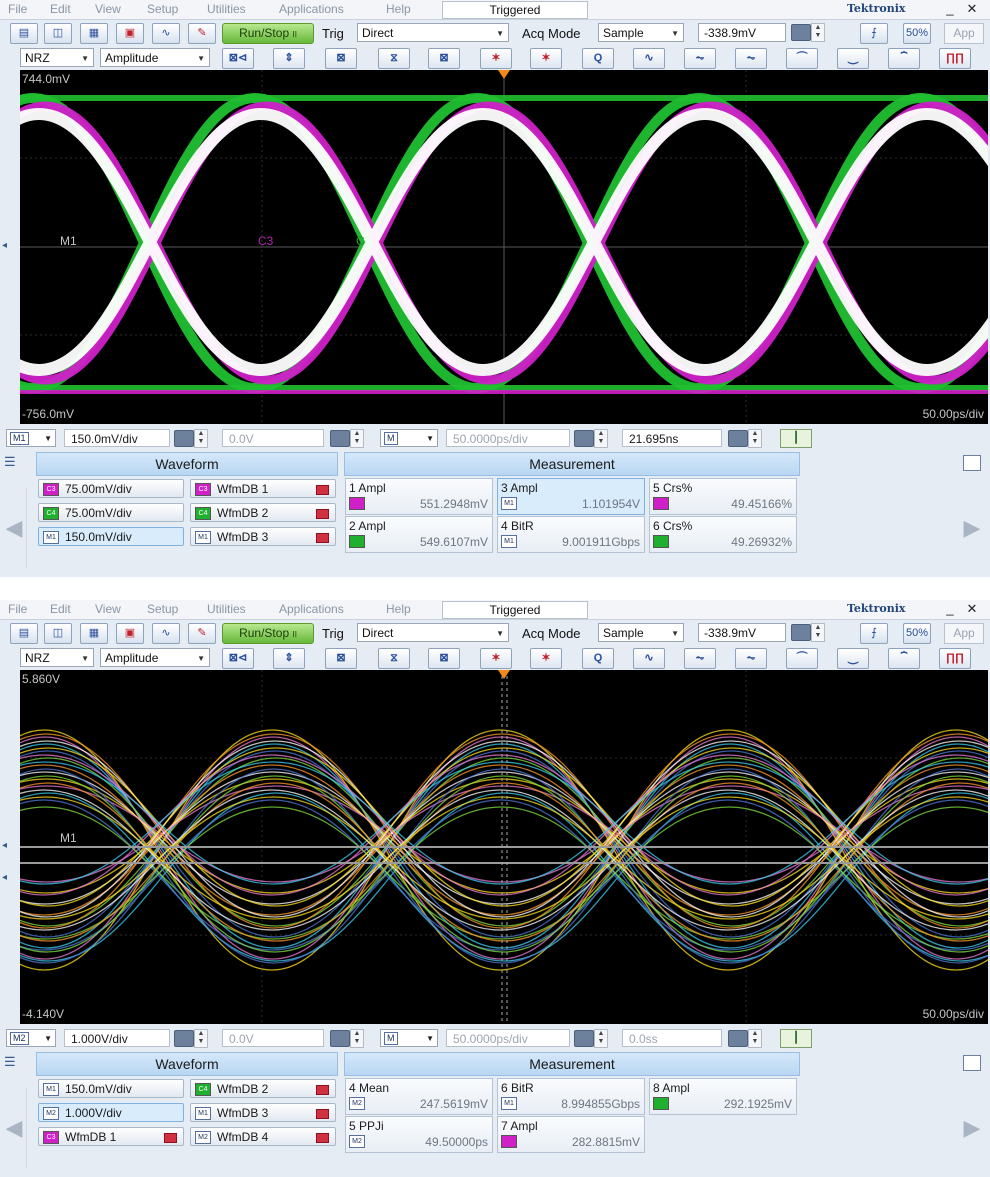 The height and width of the screenshot is (1177, 990). Describe the element at coordinates (649, 58) in the screenshot. I see `rise-time-icon: ∿` at that location.